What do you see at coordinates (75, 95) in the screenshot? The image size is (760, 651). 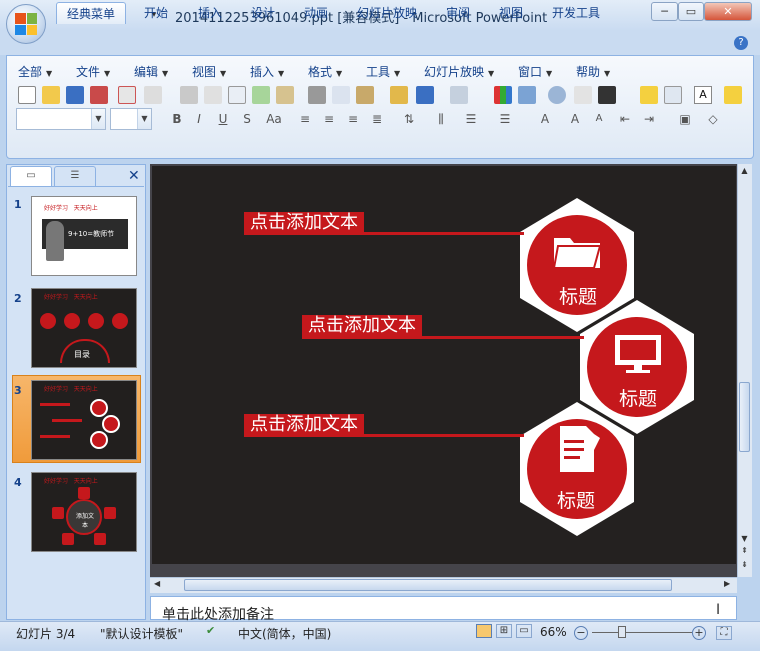 I see `save-icon` at bounding box center [75, 95].